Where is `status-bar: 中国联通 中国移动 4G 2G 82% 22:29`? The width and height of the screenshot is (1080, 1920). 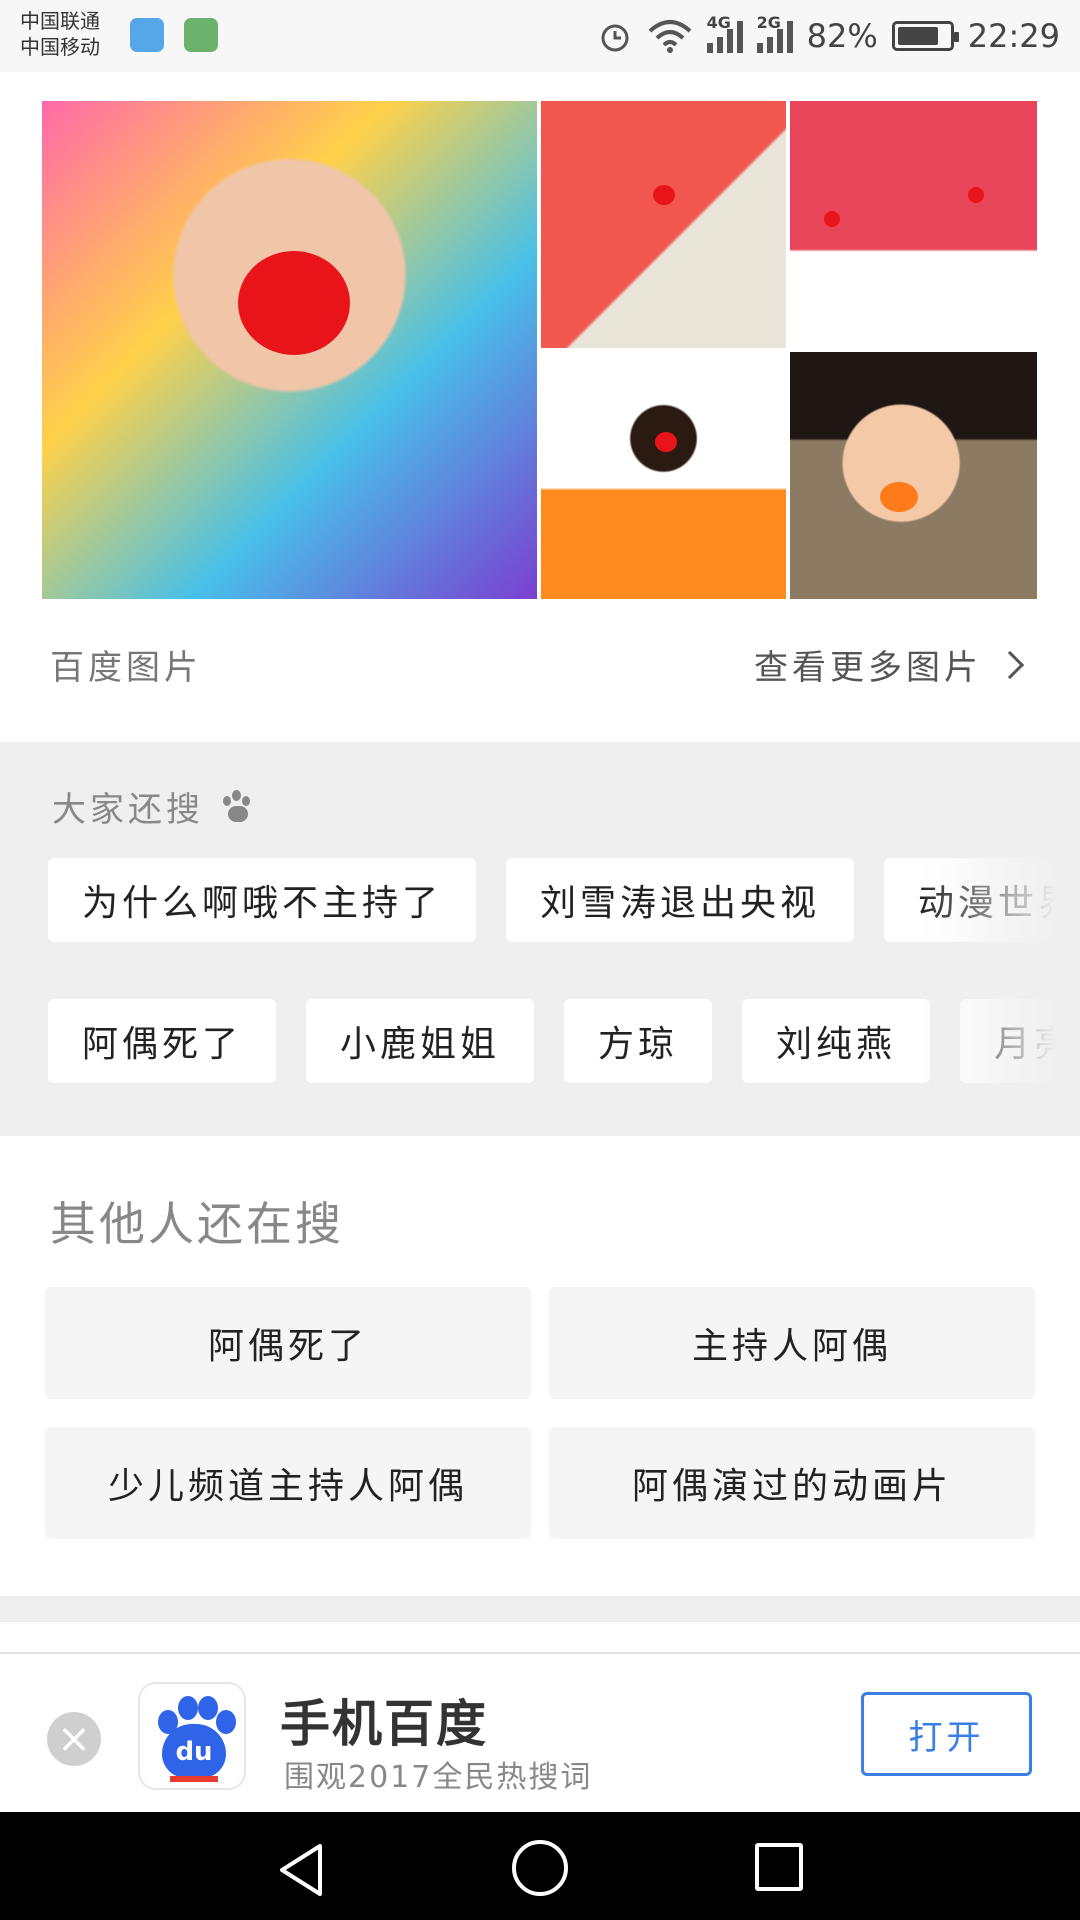
status-bar: 中国联通 中国移动 4G 2G 82% 22:29 is located at coordinates (540, 36).